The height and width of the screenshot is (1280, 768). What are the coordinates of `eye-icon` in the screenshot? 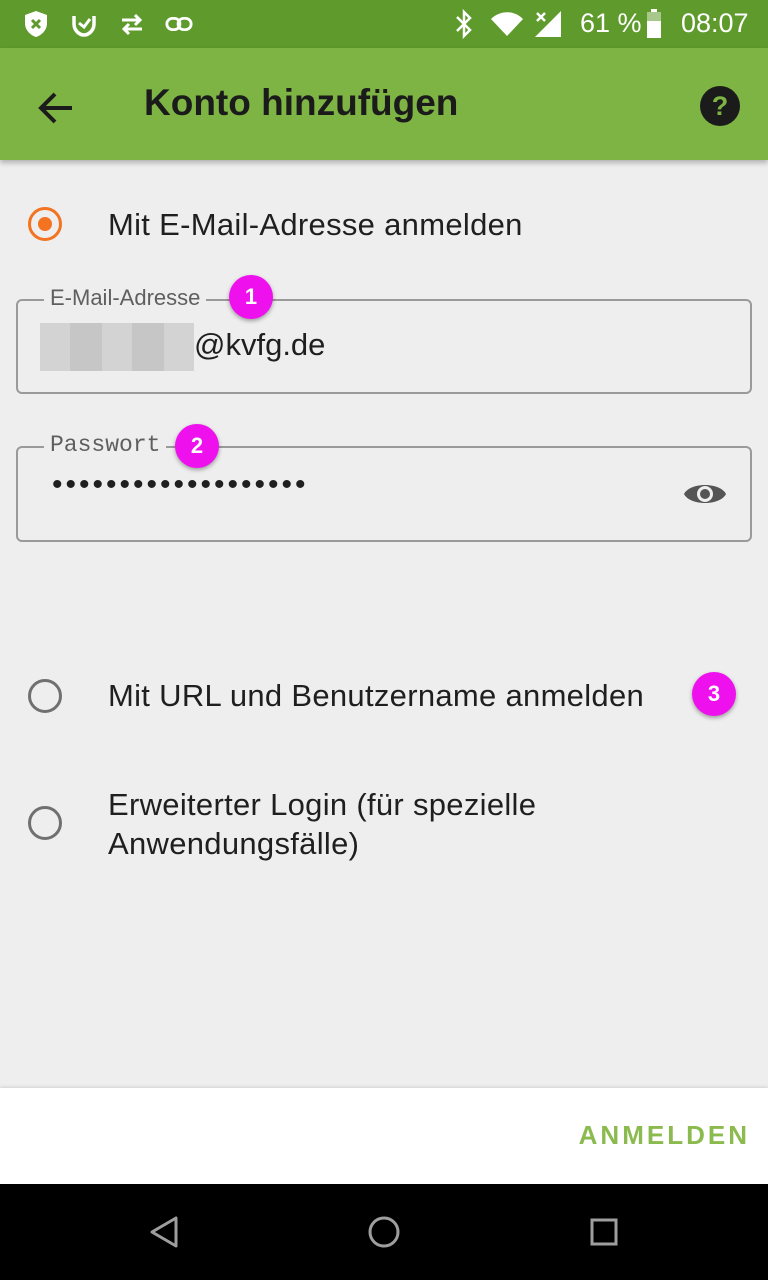 It's located at (705, 494).